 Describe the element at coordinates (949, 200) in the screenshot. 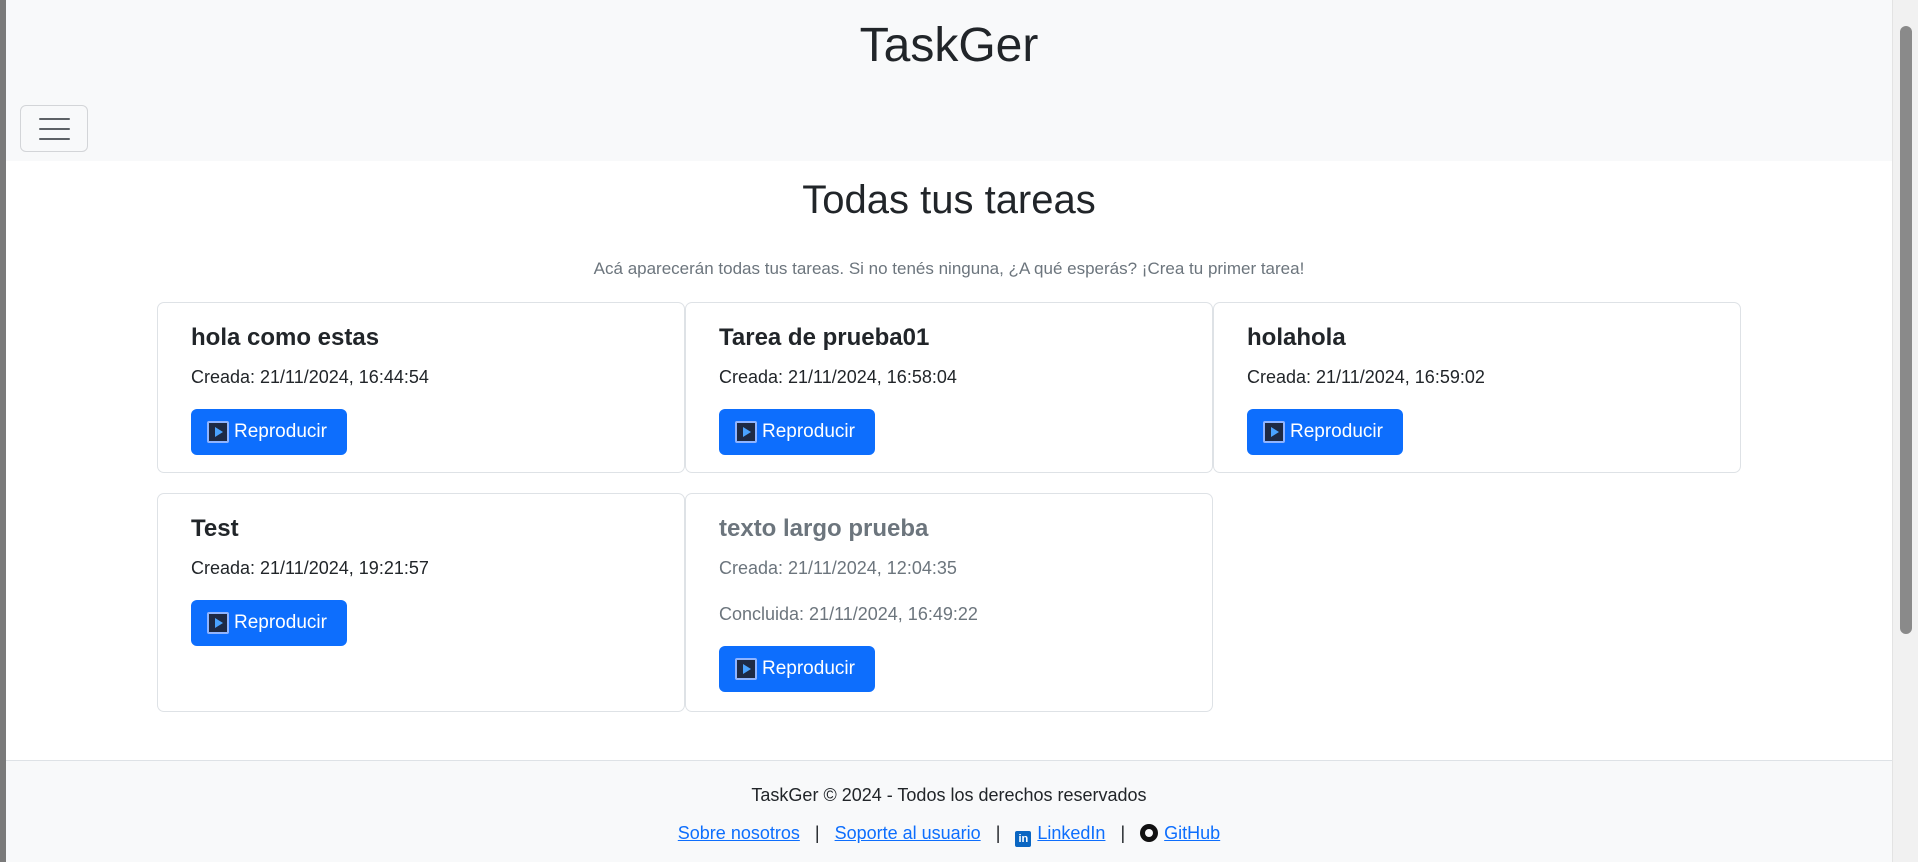

I see `page-title: Todas tus tareas` at that location.